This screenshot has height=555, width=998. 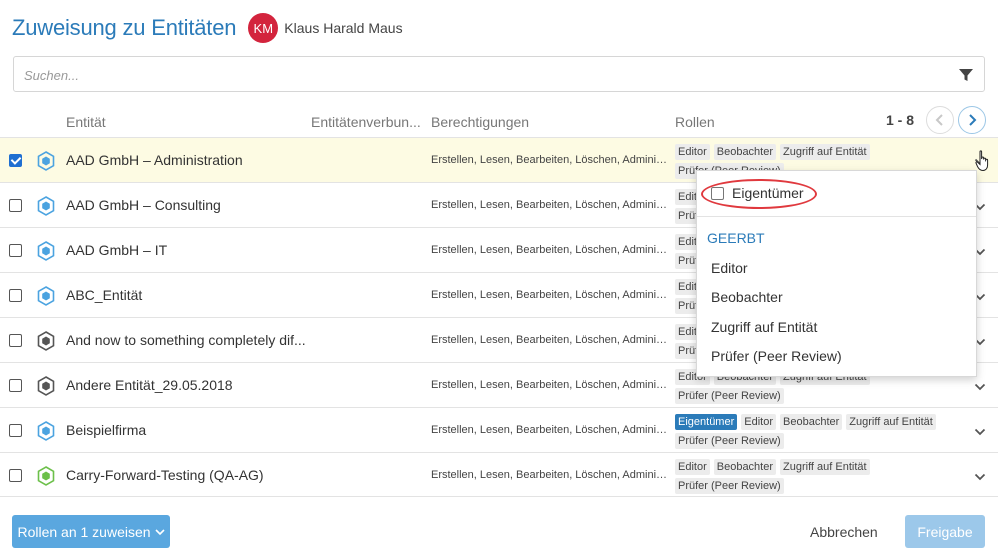 I want to click on owner-option: Eigentümer, so click(x=757, y=193).